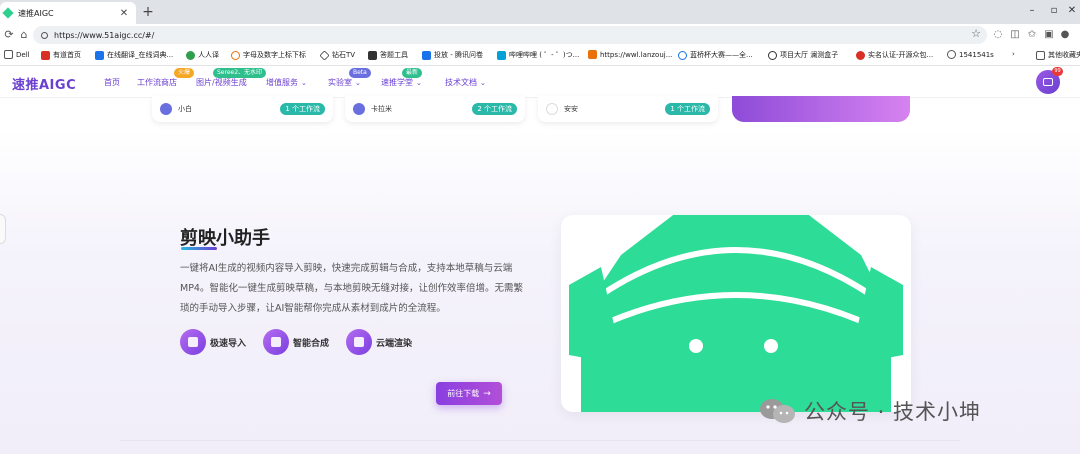  Describe the element at coordinates (36, 13) in the screenshot. I see `tab-title: 速推AIGC` at that location.